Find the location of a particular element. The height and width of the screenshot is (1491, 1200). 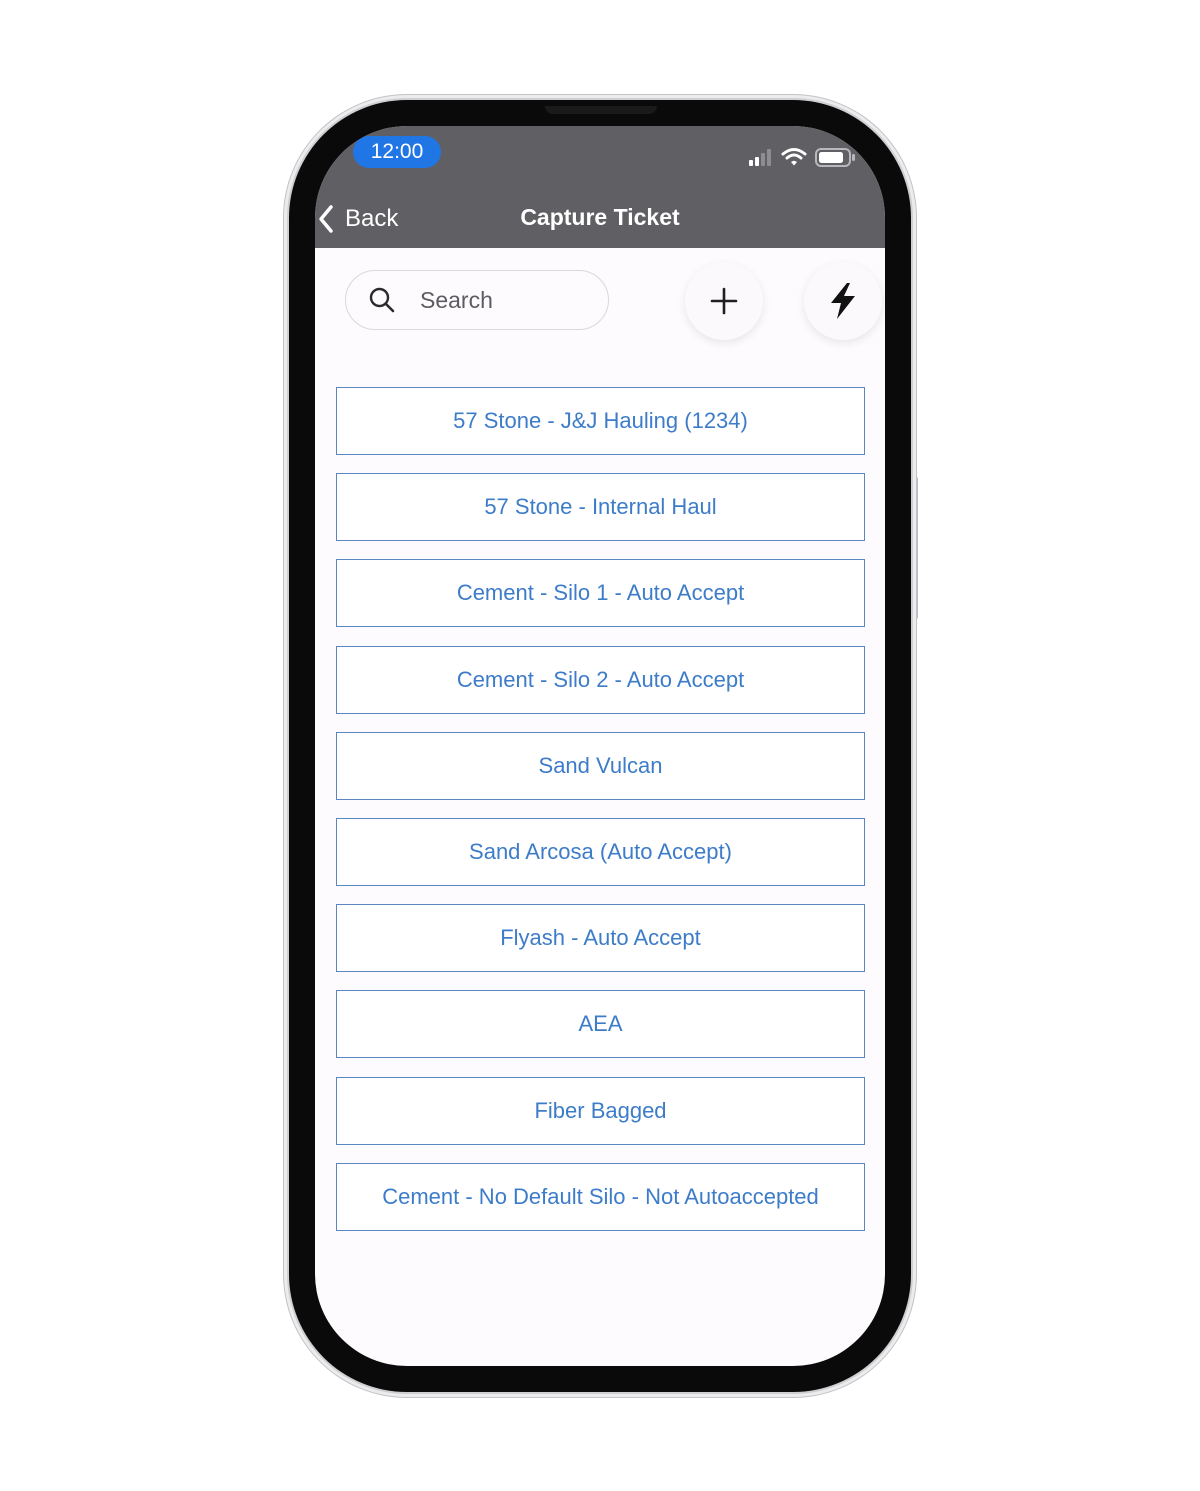

product-item: Flyash - Auto Accept is located at coordinates (600, 938).